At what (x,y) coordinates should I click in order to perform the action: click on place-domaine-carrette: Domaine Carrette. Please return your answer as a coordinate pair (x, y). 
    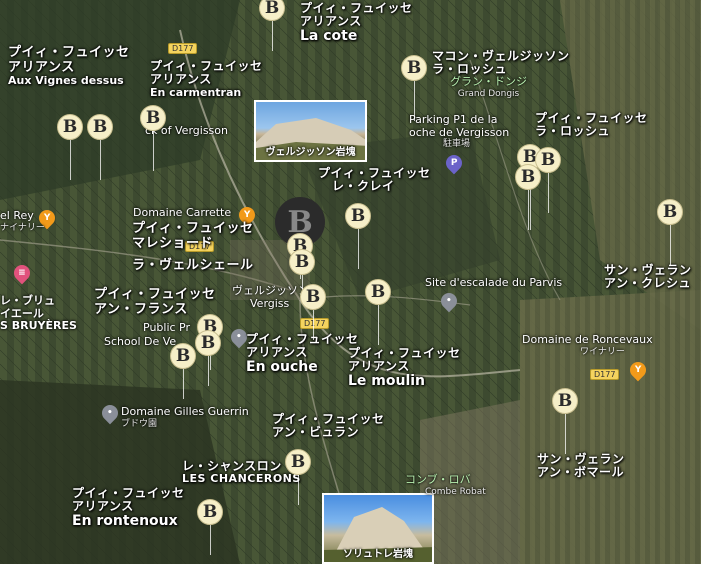
    Looking at the image, I should click on (182, 213).